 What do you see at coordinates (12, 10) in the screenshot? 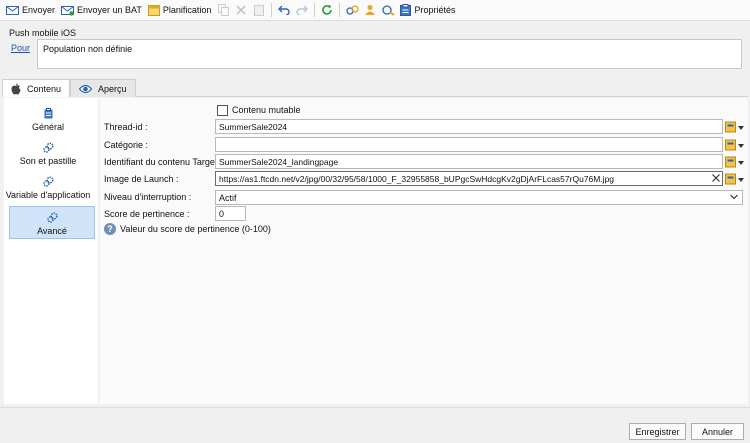
I see `envelope-icon` at bounding box center [12, 10].